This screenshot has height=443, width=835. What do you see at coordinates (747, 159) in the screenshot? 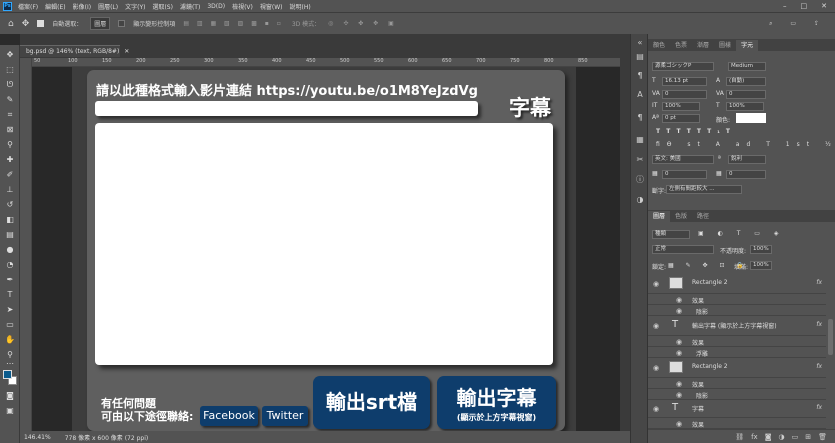
I see `antialias-select: 銳利` at bounding box center [747, 159].